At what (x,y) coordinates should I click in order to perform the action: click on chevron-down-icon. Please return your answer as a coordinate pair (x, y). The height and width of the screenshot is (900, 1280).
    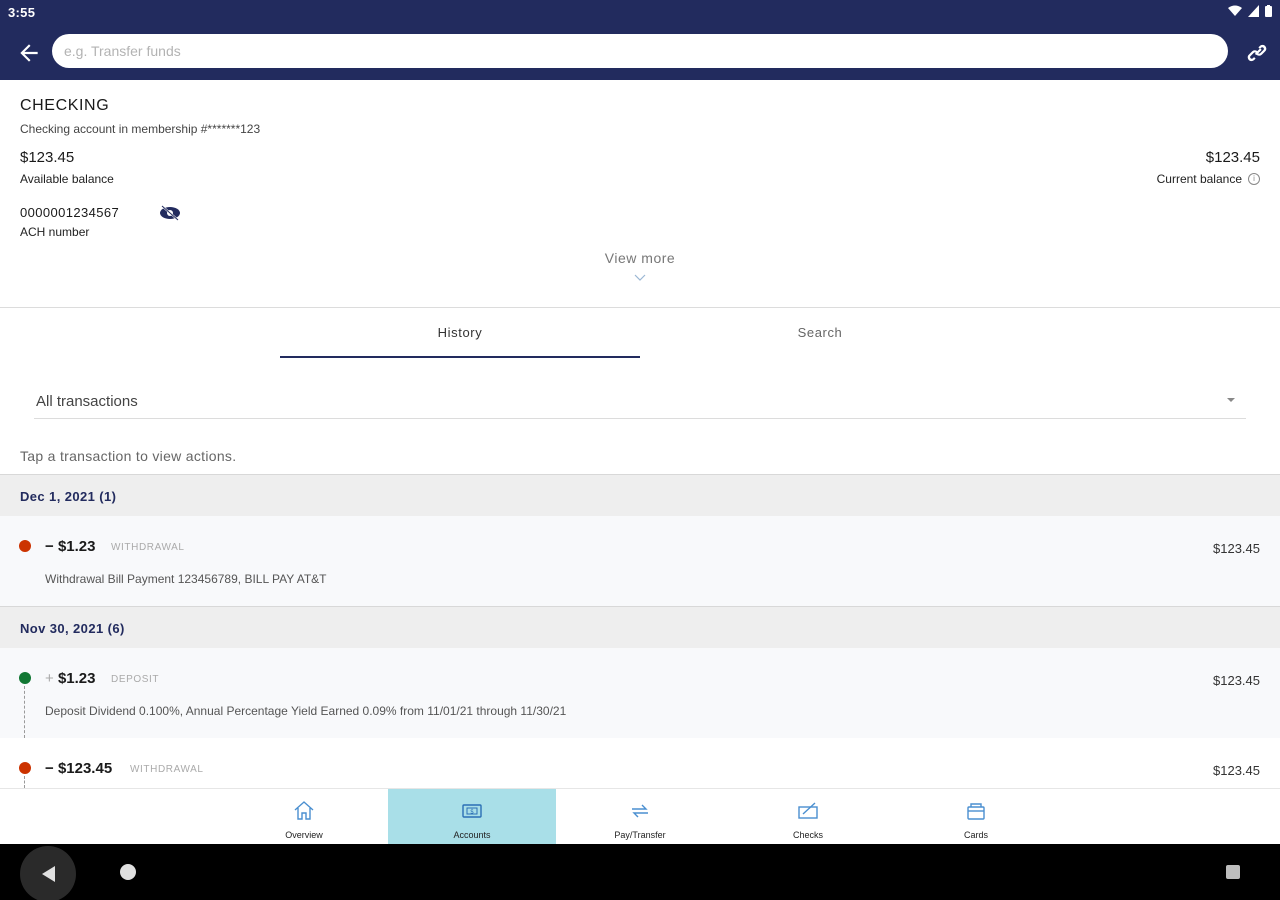
    Looking at the image, I should click on (640, 278).